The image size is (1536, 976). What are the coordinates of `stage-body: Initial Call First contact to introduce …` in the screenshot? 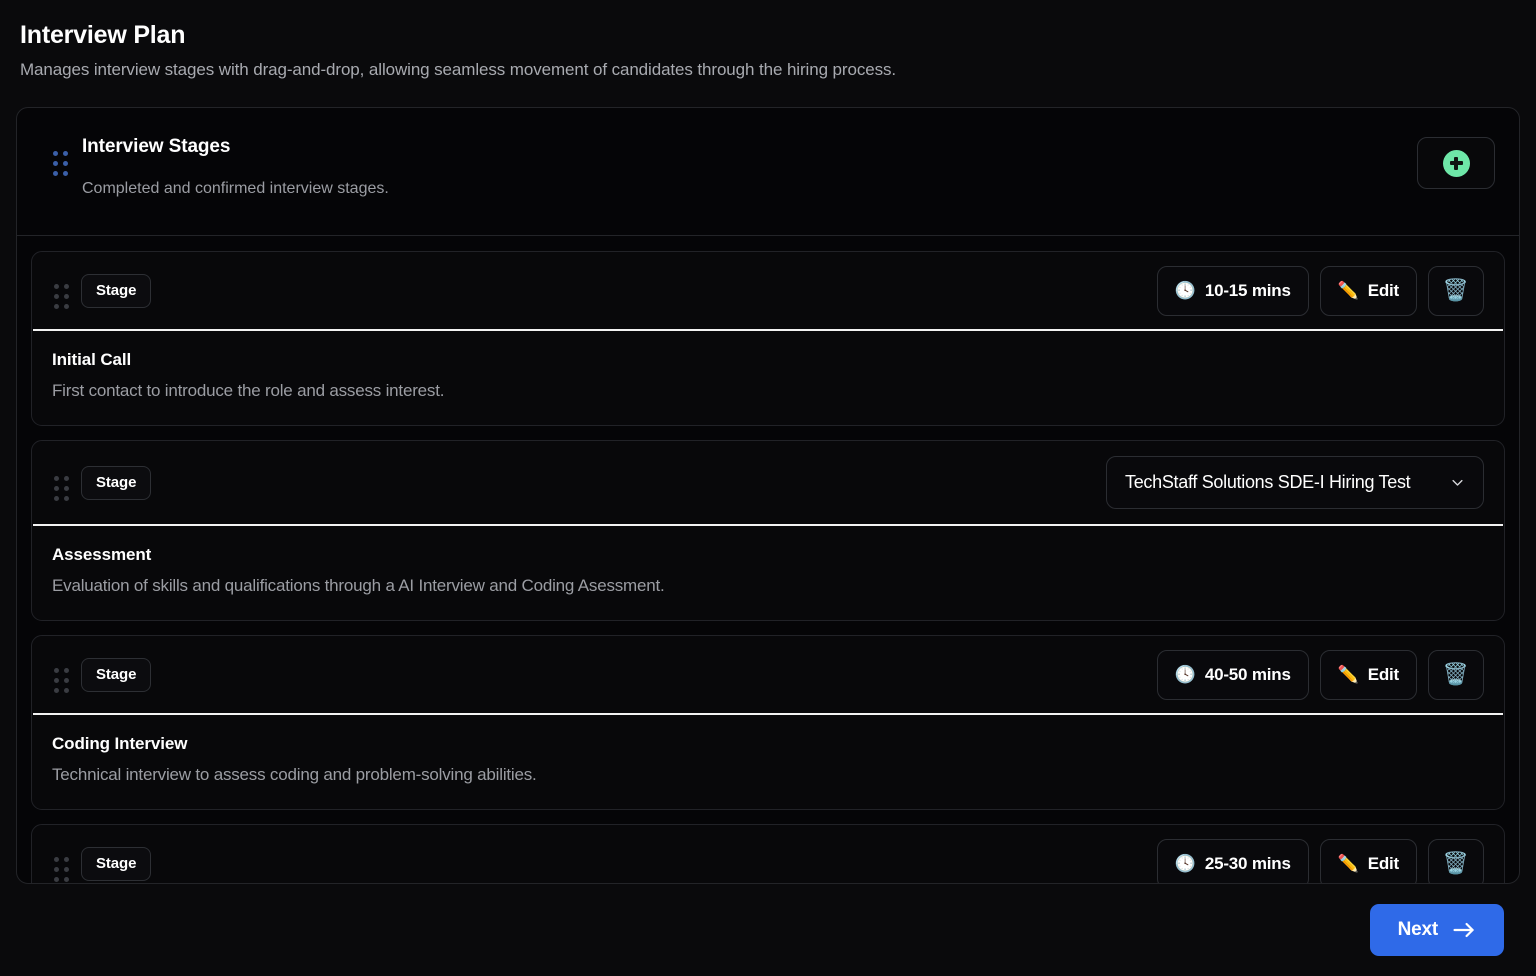 It's located at (768, 378).